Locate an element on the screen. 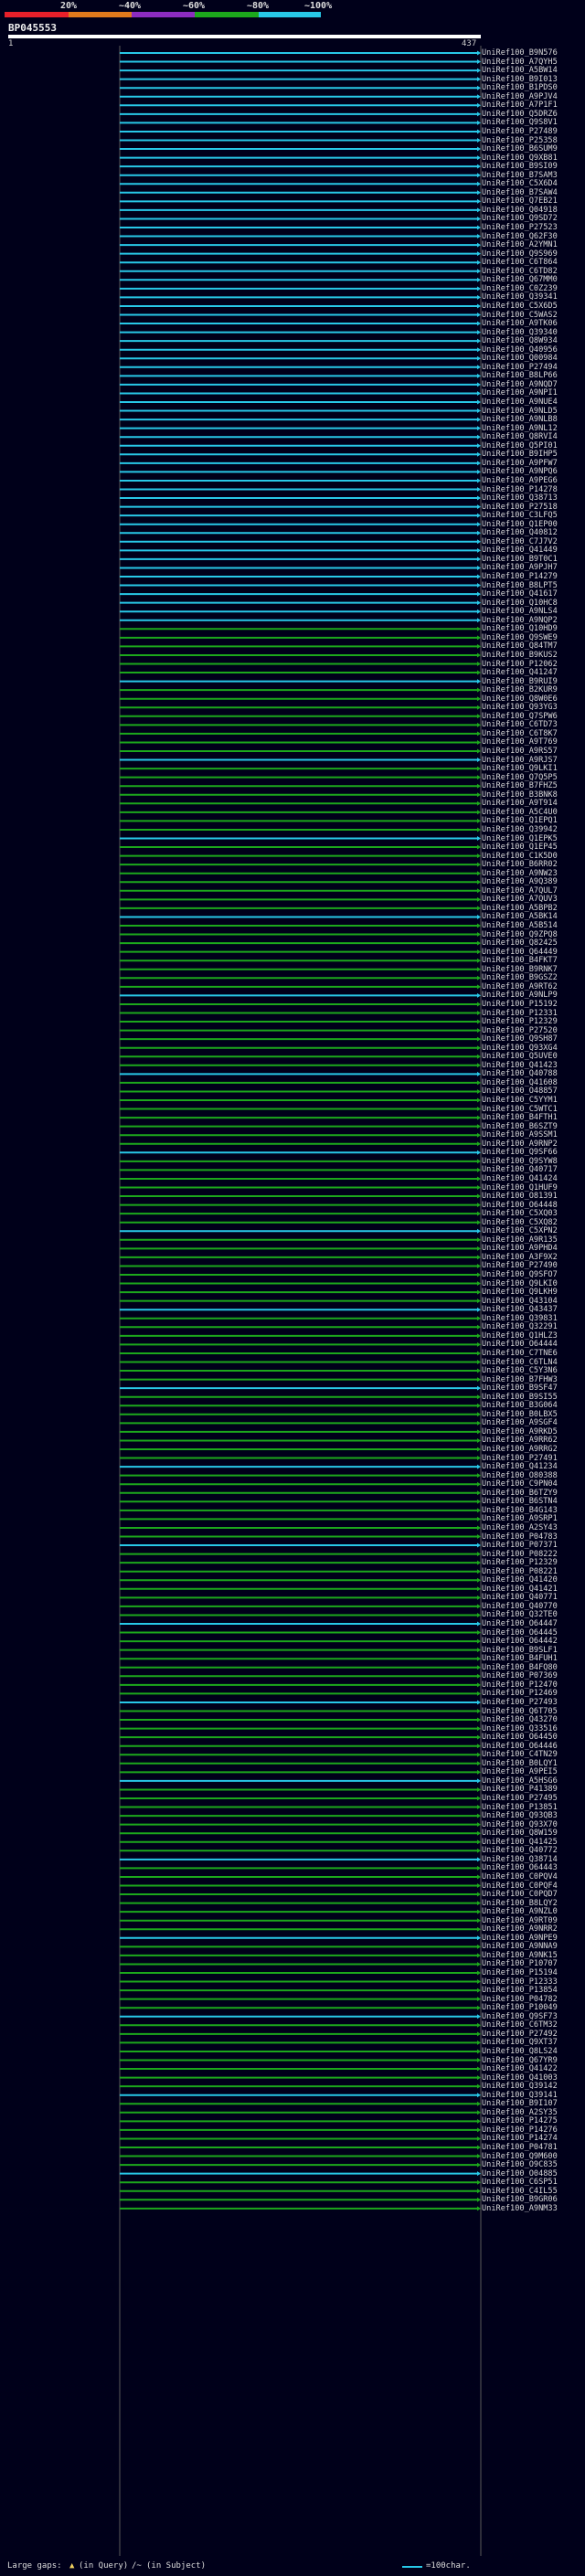 This screenshot has width=585, height=2576. hit-label: UniRef100_A9NM33 is located at coordinates (520, 2209).